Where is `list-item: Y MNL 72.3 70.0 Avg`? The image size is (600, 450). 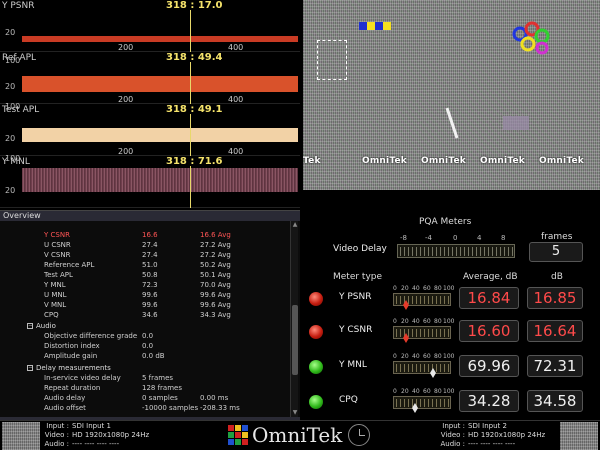
list-item: Y MNL 72.3 70.0 Avg is located at coordinates (144, 285).